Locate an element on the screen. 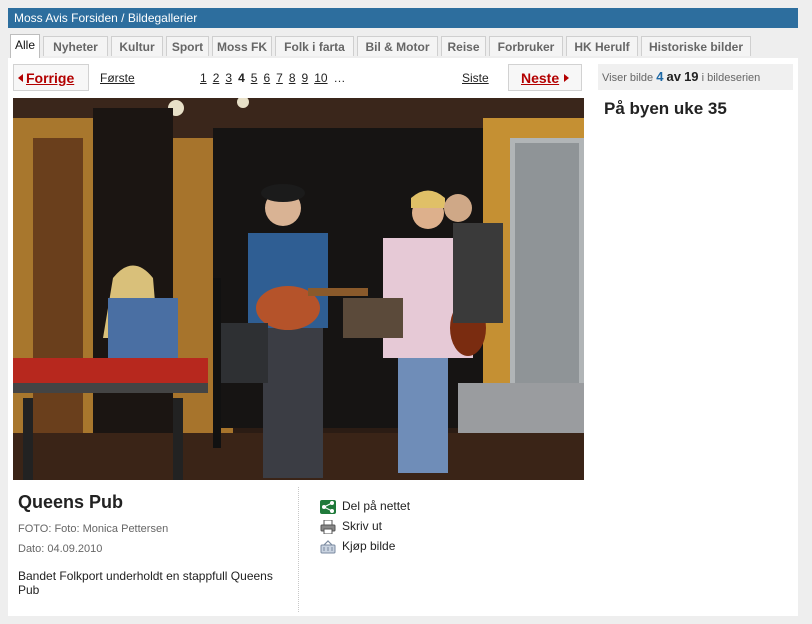 The height and width of the screenshot is (624, 812). printer-icon is located at coordinates (328, 527).